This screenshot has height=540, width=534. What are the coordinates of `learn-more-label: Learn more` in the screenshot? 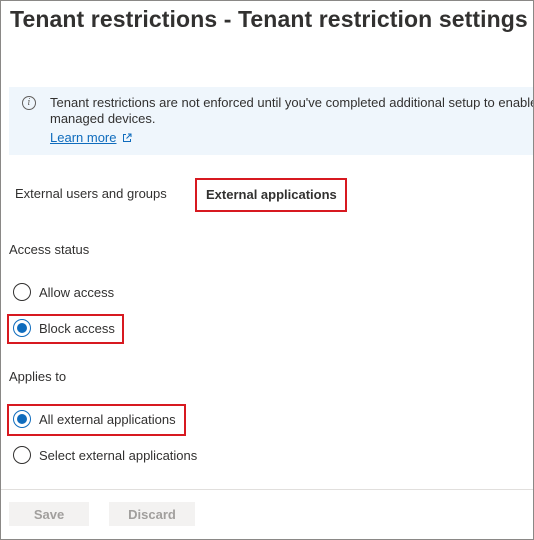 It's located at (83, 137).